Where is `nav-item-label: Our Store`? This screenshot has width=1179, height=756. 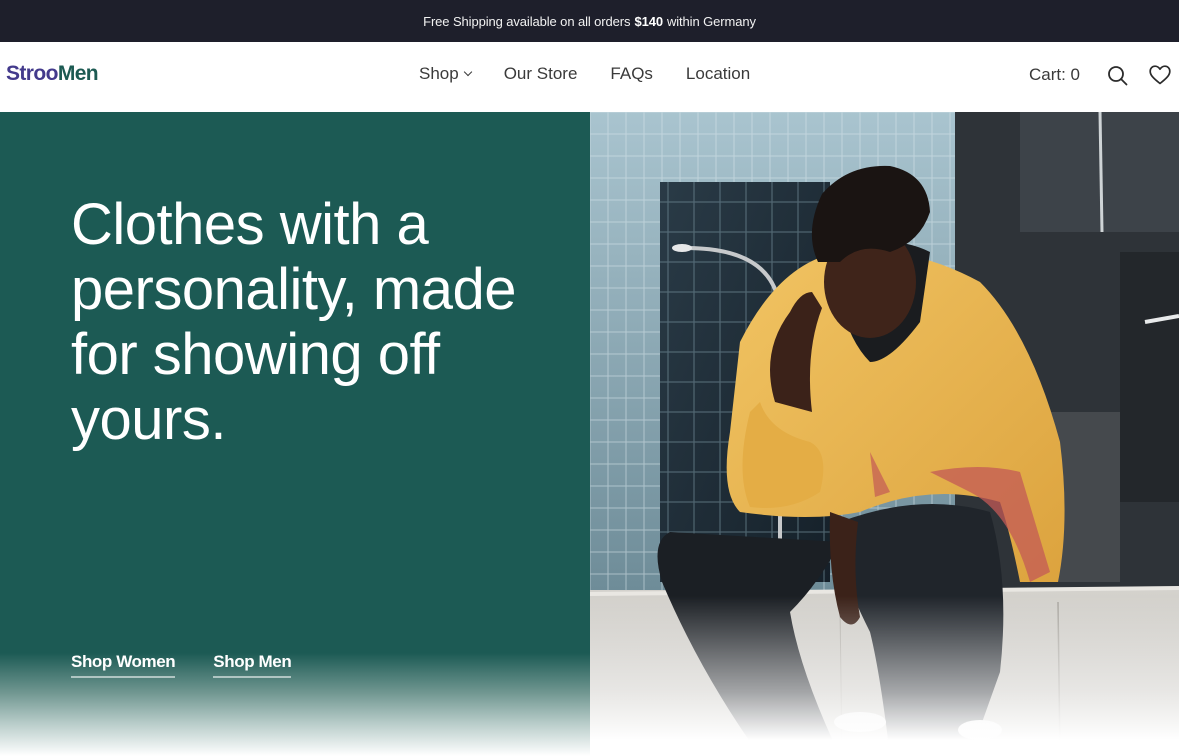
nav-item-label: Our Store is located at coordinates (540, 73).